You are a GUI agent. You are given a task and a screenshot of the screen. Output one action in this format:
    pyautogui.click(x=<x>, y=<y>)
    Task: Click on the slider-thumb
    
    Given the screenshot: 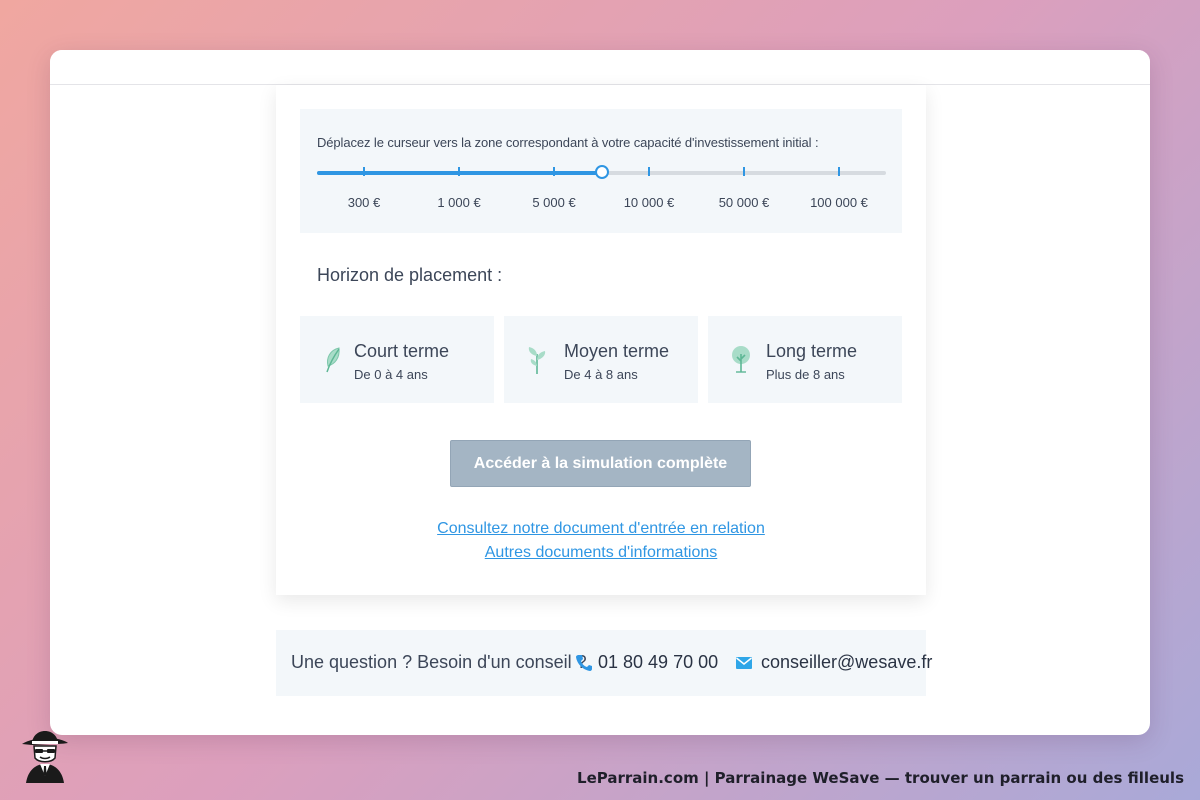 What is the action you would take?
    pyautogui.click(x=602, y=172)
    